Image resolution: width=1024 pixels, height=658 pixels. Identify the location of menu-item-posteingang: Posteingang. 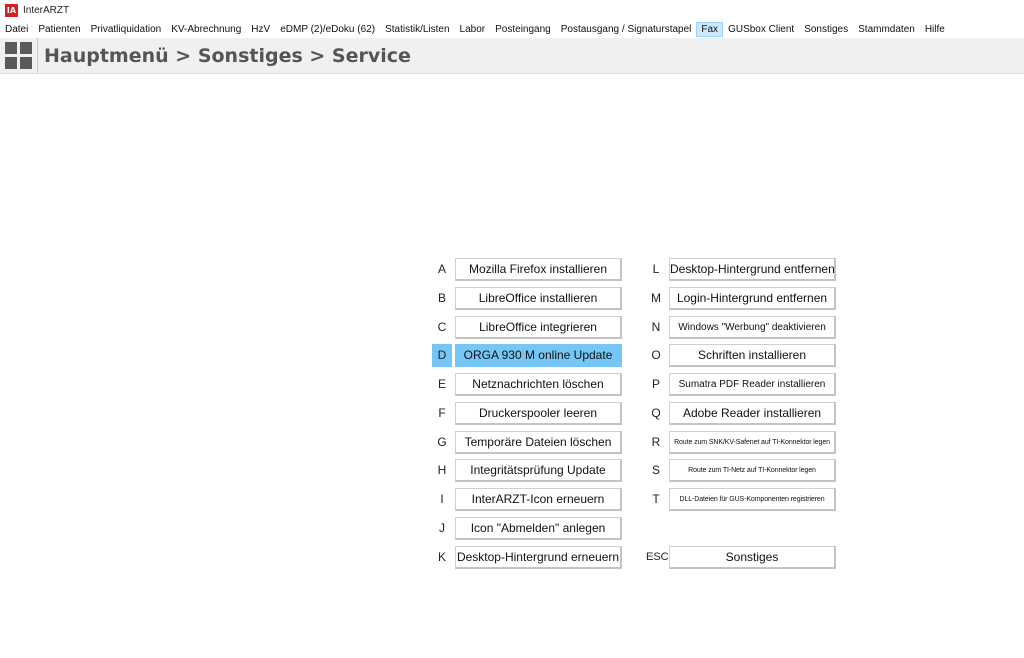
(523, 29).